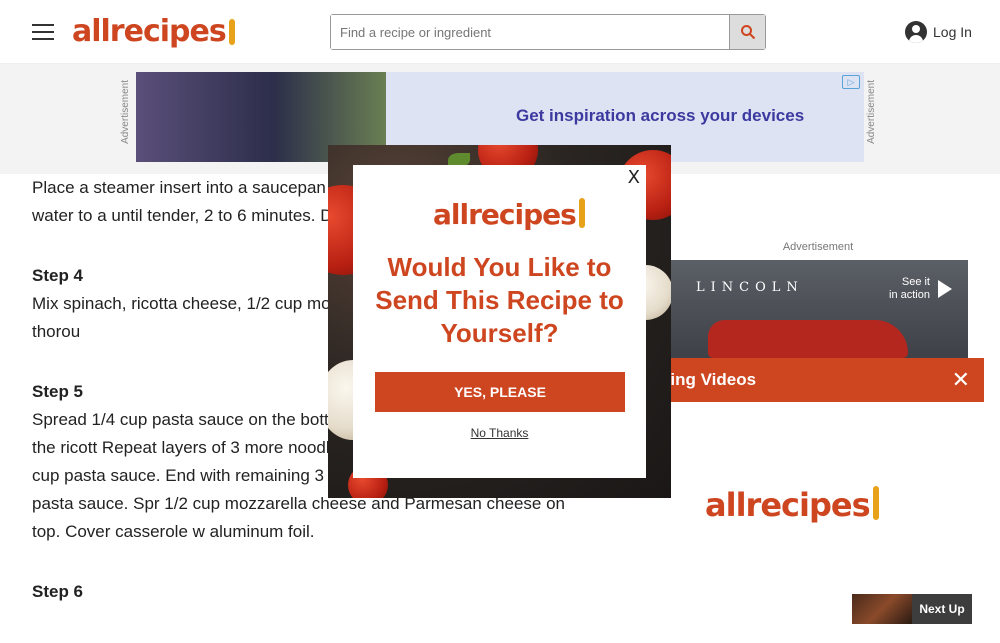 The width and height of the screenshot is (1000, 643). What do you see at coordinates (851, 82) in the screenshot?
I see `adchoices-icon: ▷` at bounding box center [851, 82].